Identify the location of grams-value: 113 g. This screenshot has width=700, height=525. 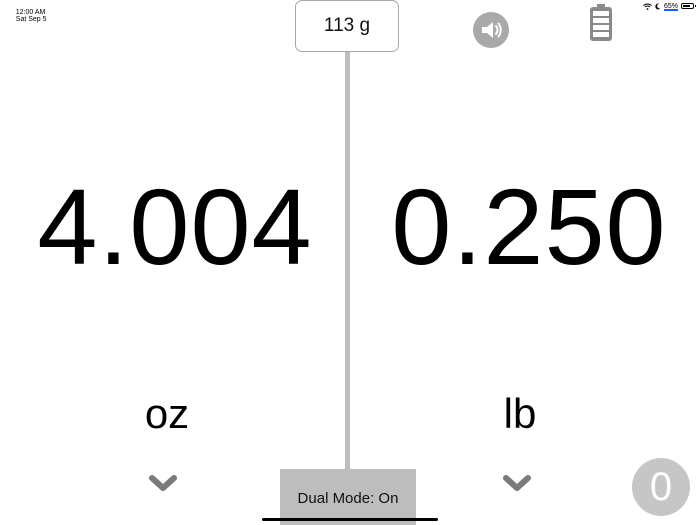
(347, 25).